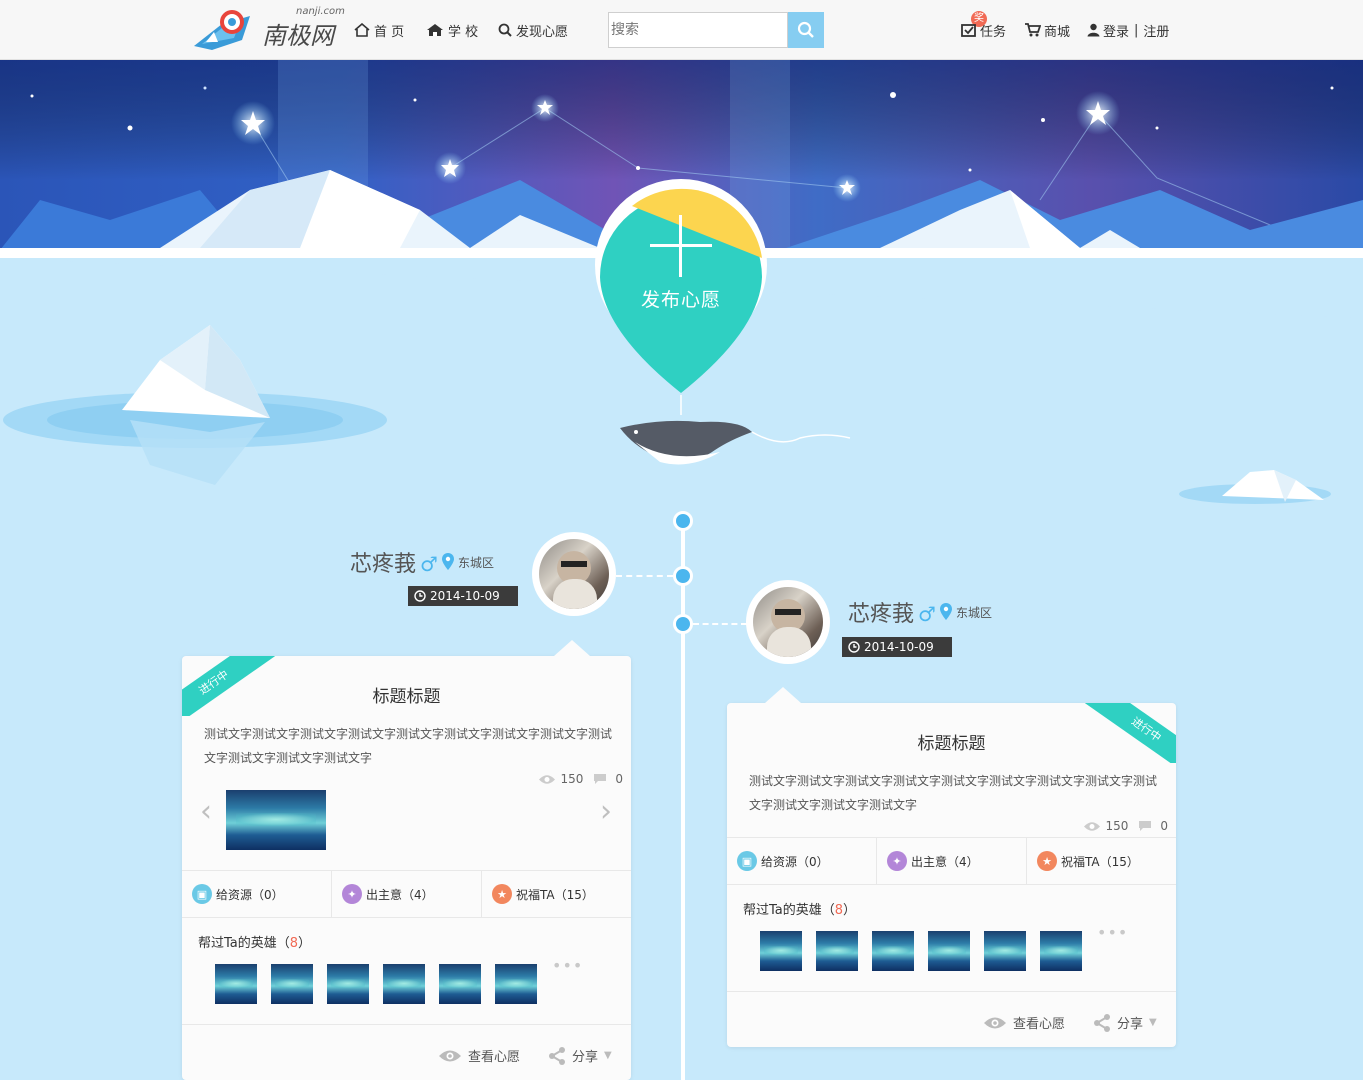  What do you see at coordinates (993, 32) in the screenshot?
I see `nav-tasks-label: 任务` at bounding box center [993, 32].